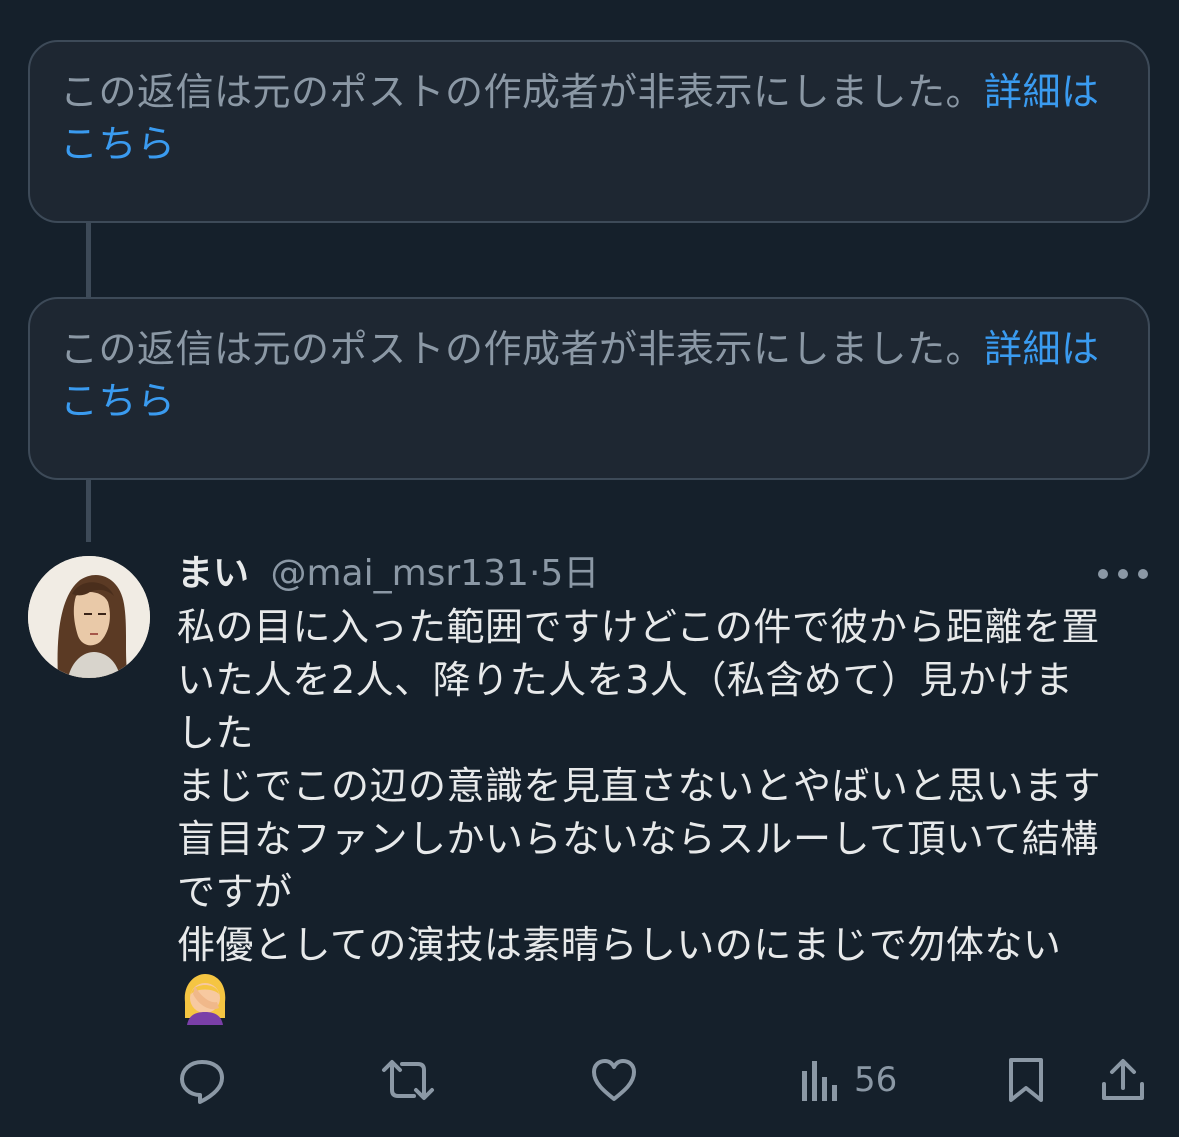 The width and height of the screenshot is (1179, 1137). I want to click on like-icon, so click(614, 1080).